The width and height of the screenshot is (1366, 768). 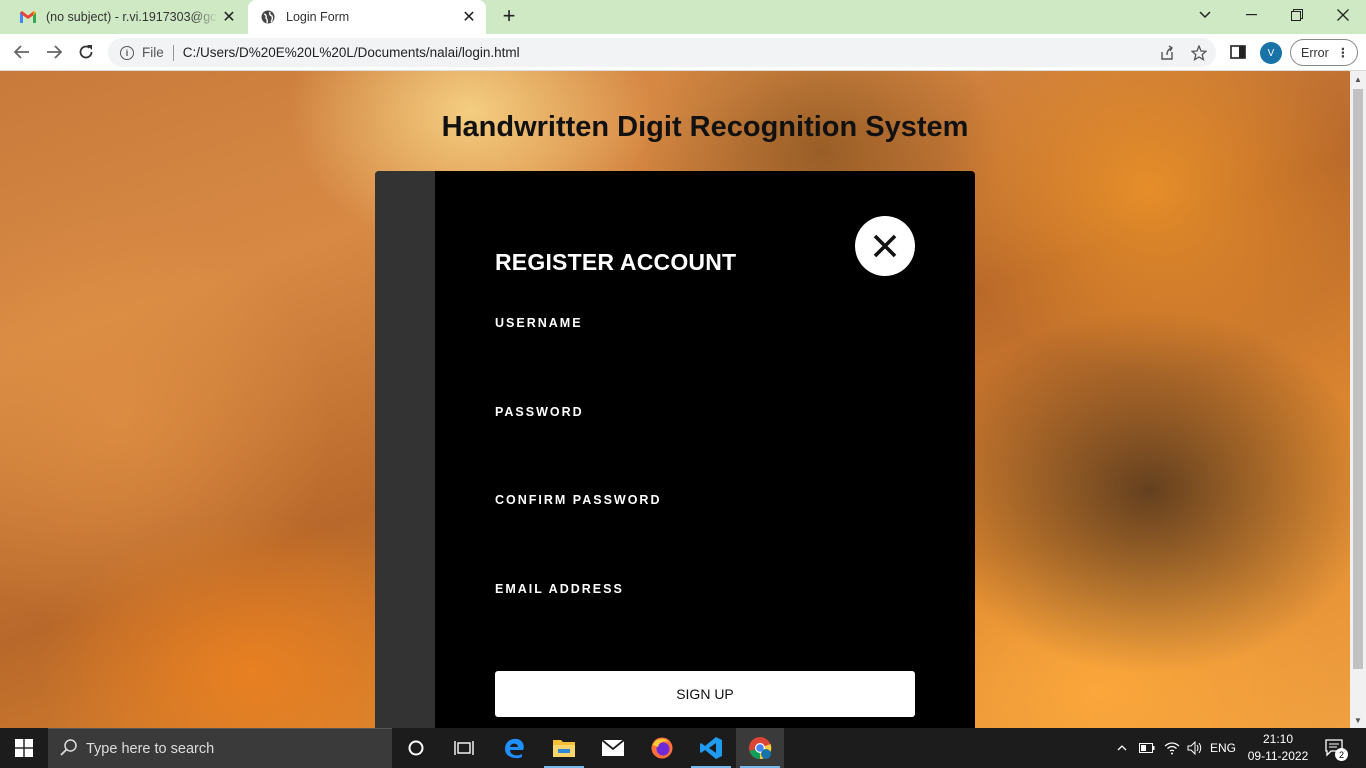 What do you see at coordinates (616, 262) in the screenshot?
I see `form-title: REGISTER ACCOUNT` at bounding box center [616, 262].